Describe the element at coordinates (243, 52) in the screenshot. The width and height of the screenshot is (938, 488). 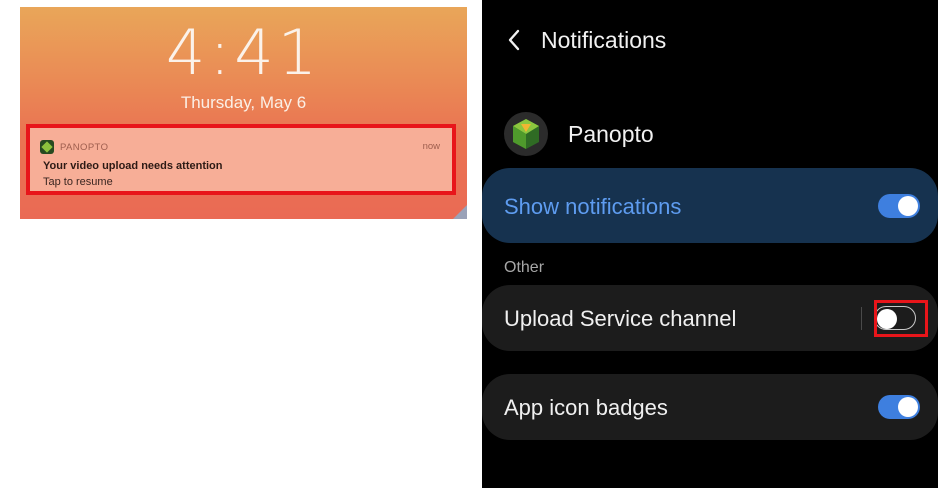
I see `lock-screen-time: 4:41` at that location.